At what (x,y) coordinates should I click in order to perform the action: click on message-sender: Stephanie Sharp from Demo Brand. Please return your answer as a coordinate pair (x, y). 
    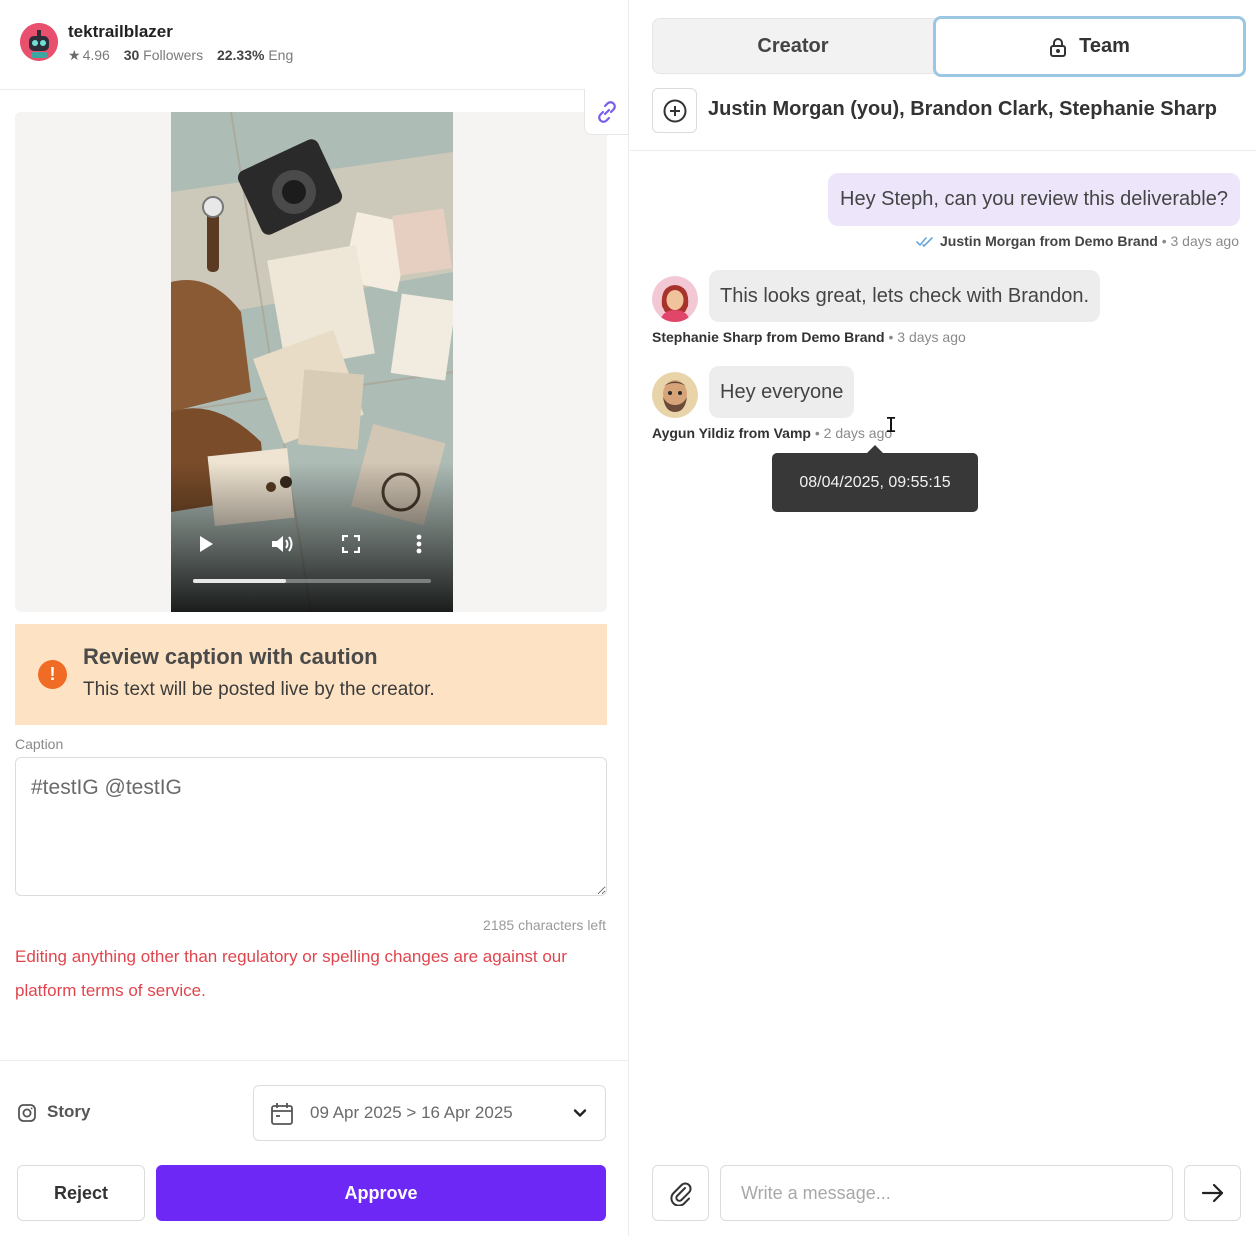
    Looking at the image, I should click on (768, 337).